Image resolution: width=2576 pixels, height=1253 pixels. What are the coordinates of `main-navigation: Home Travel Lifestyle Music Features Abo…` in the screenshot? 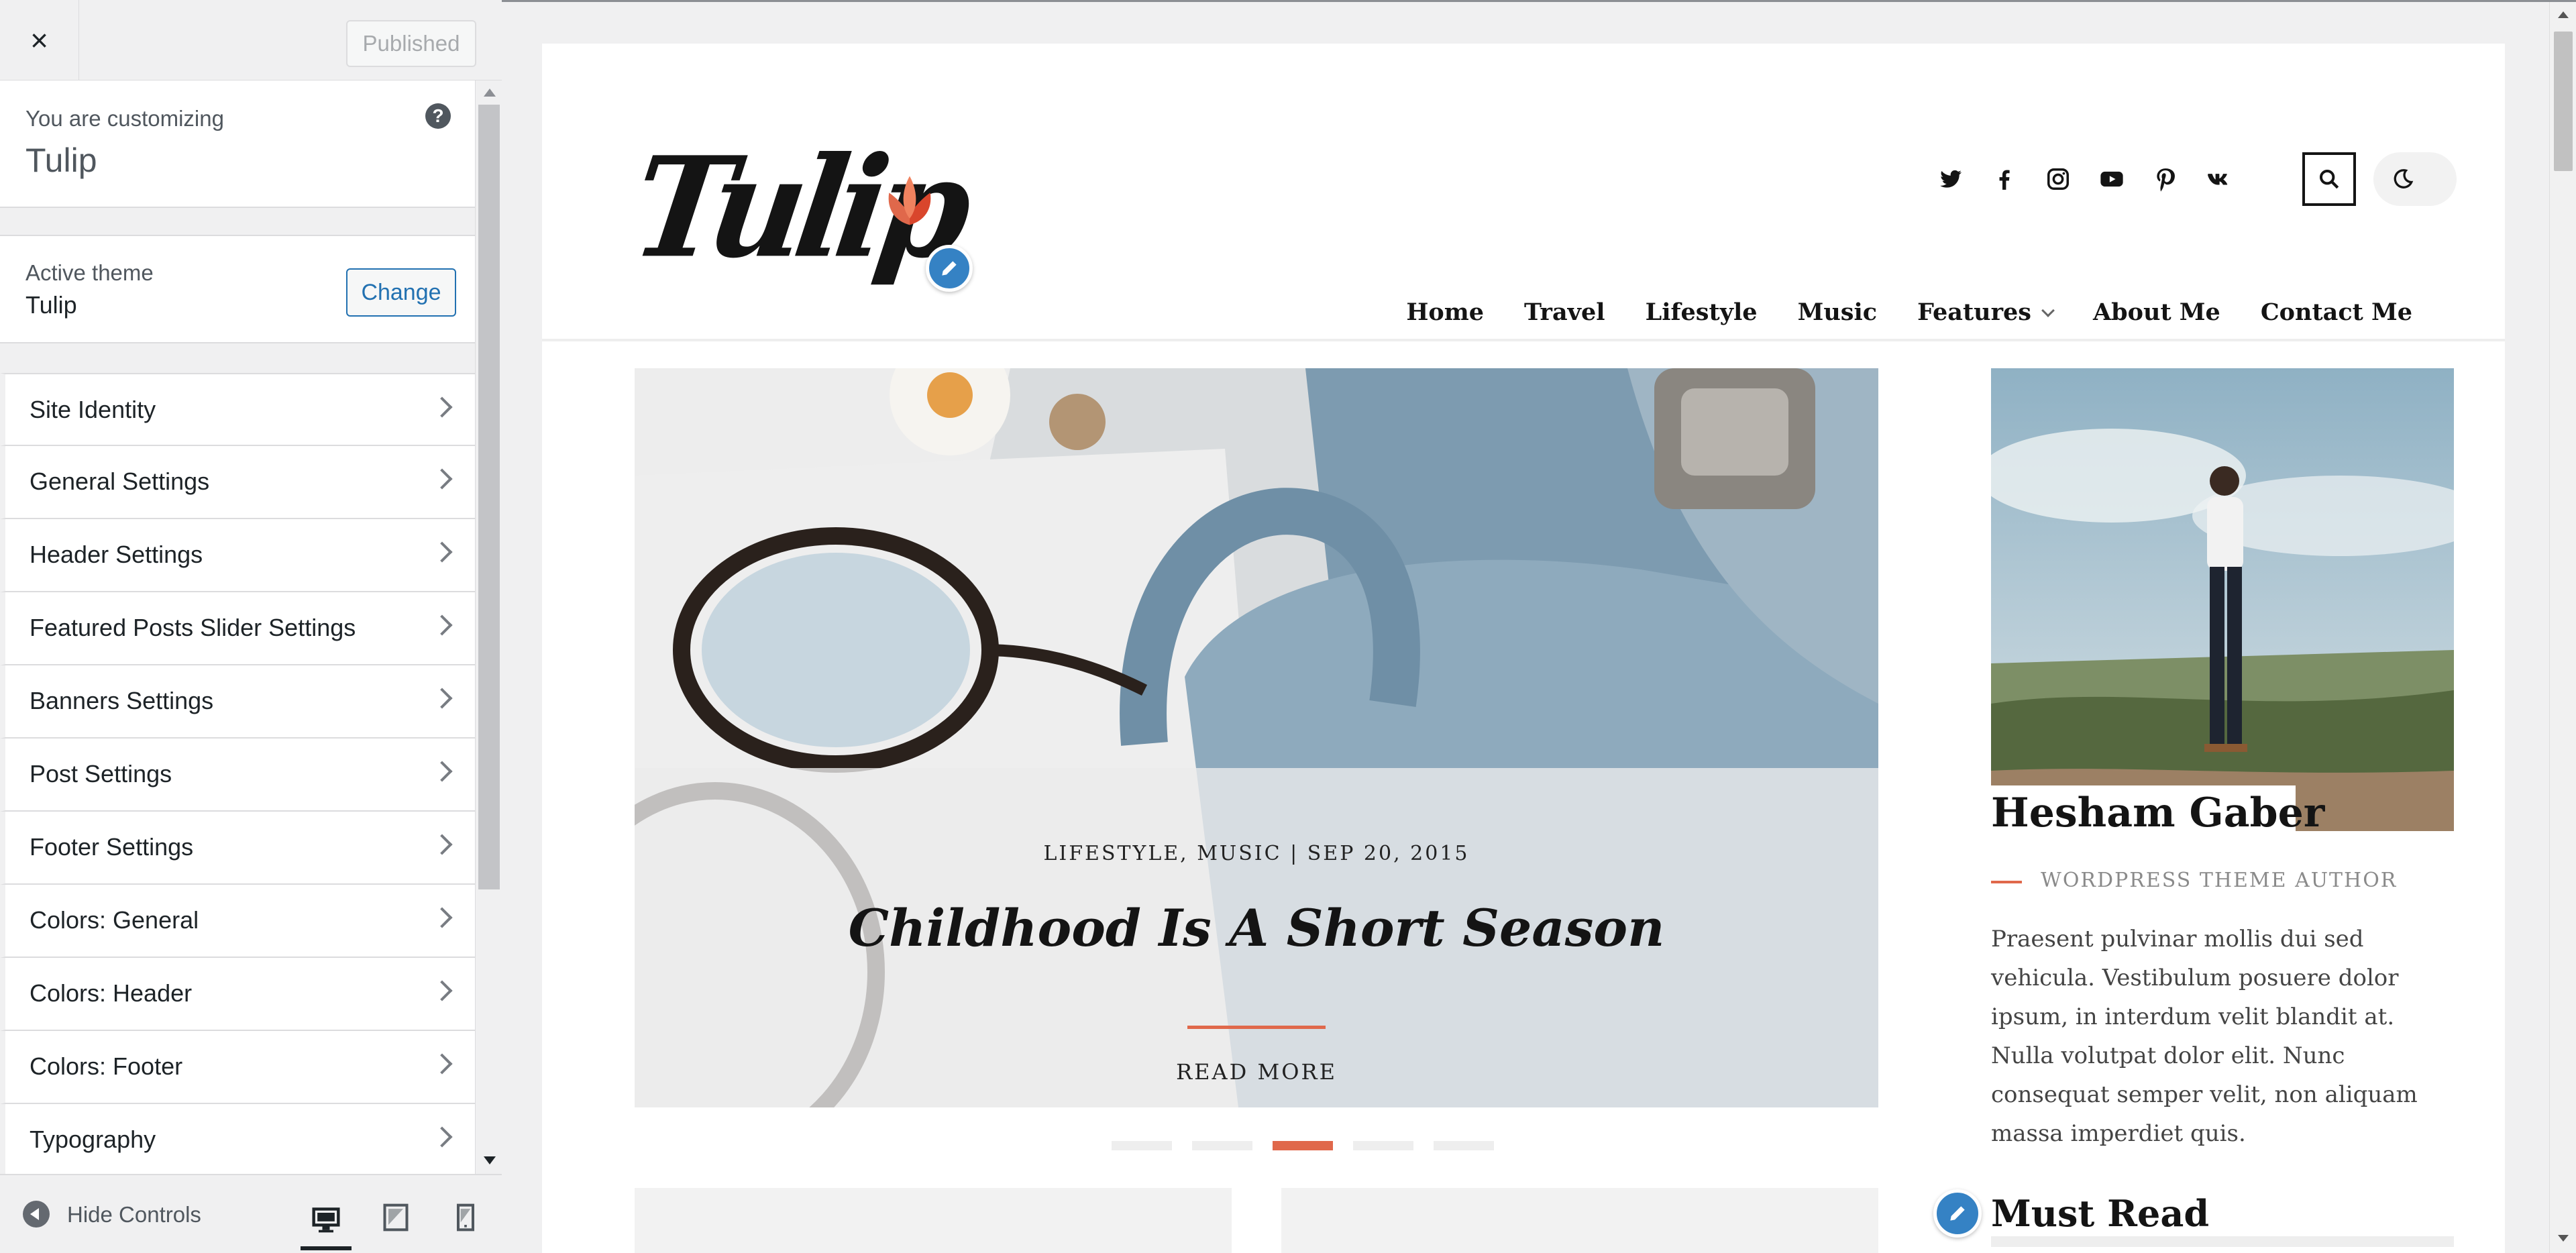 It's located at (1889, 312).